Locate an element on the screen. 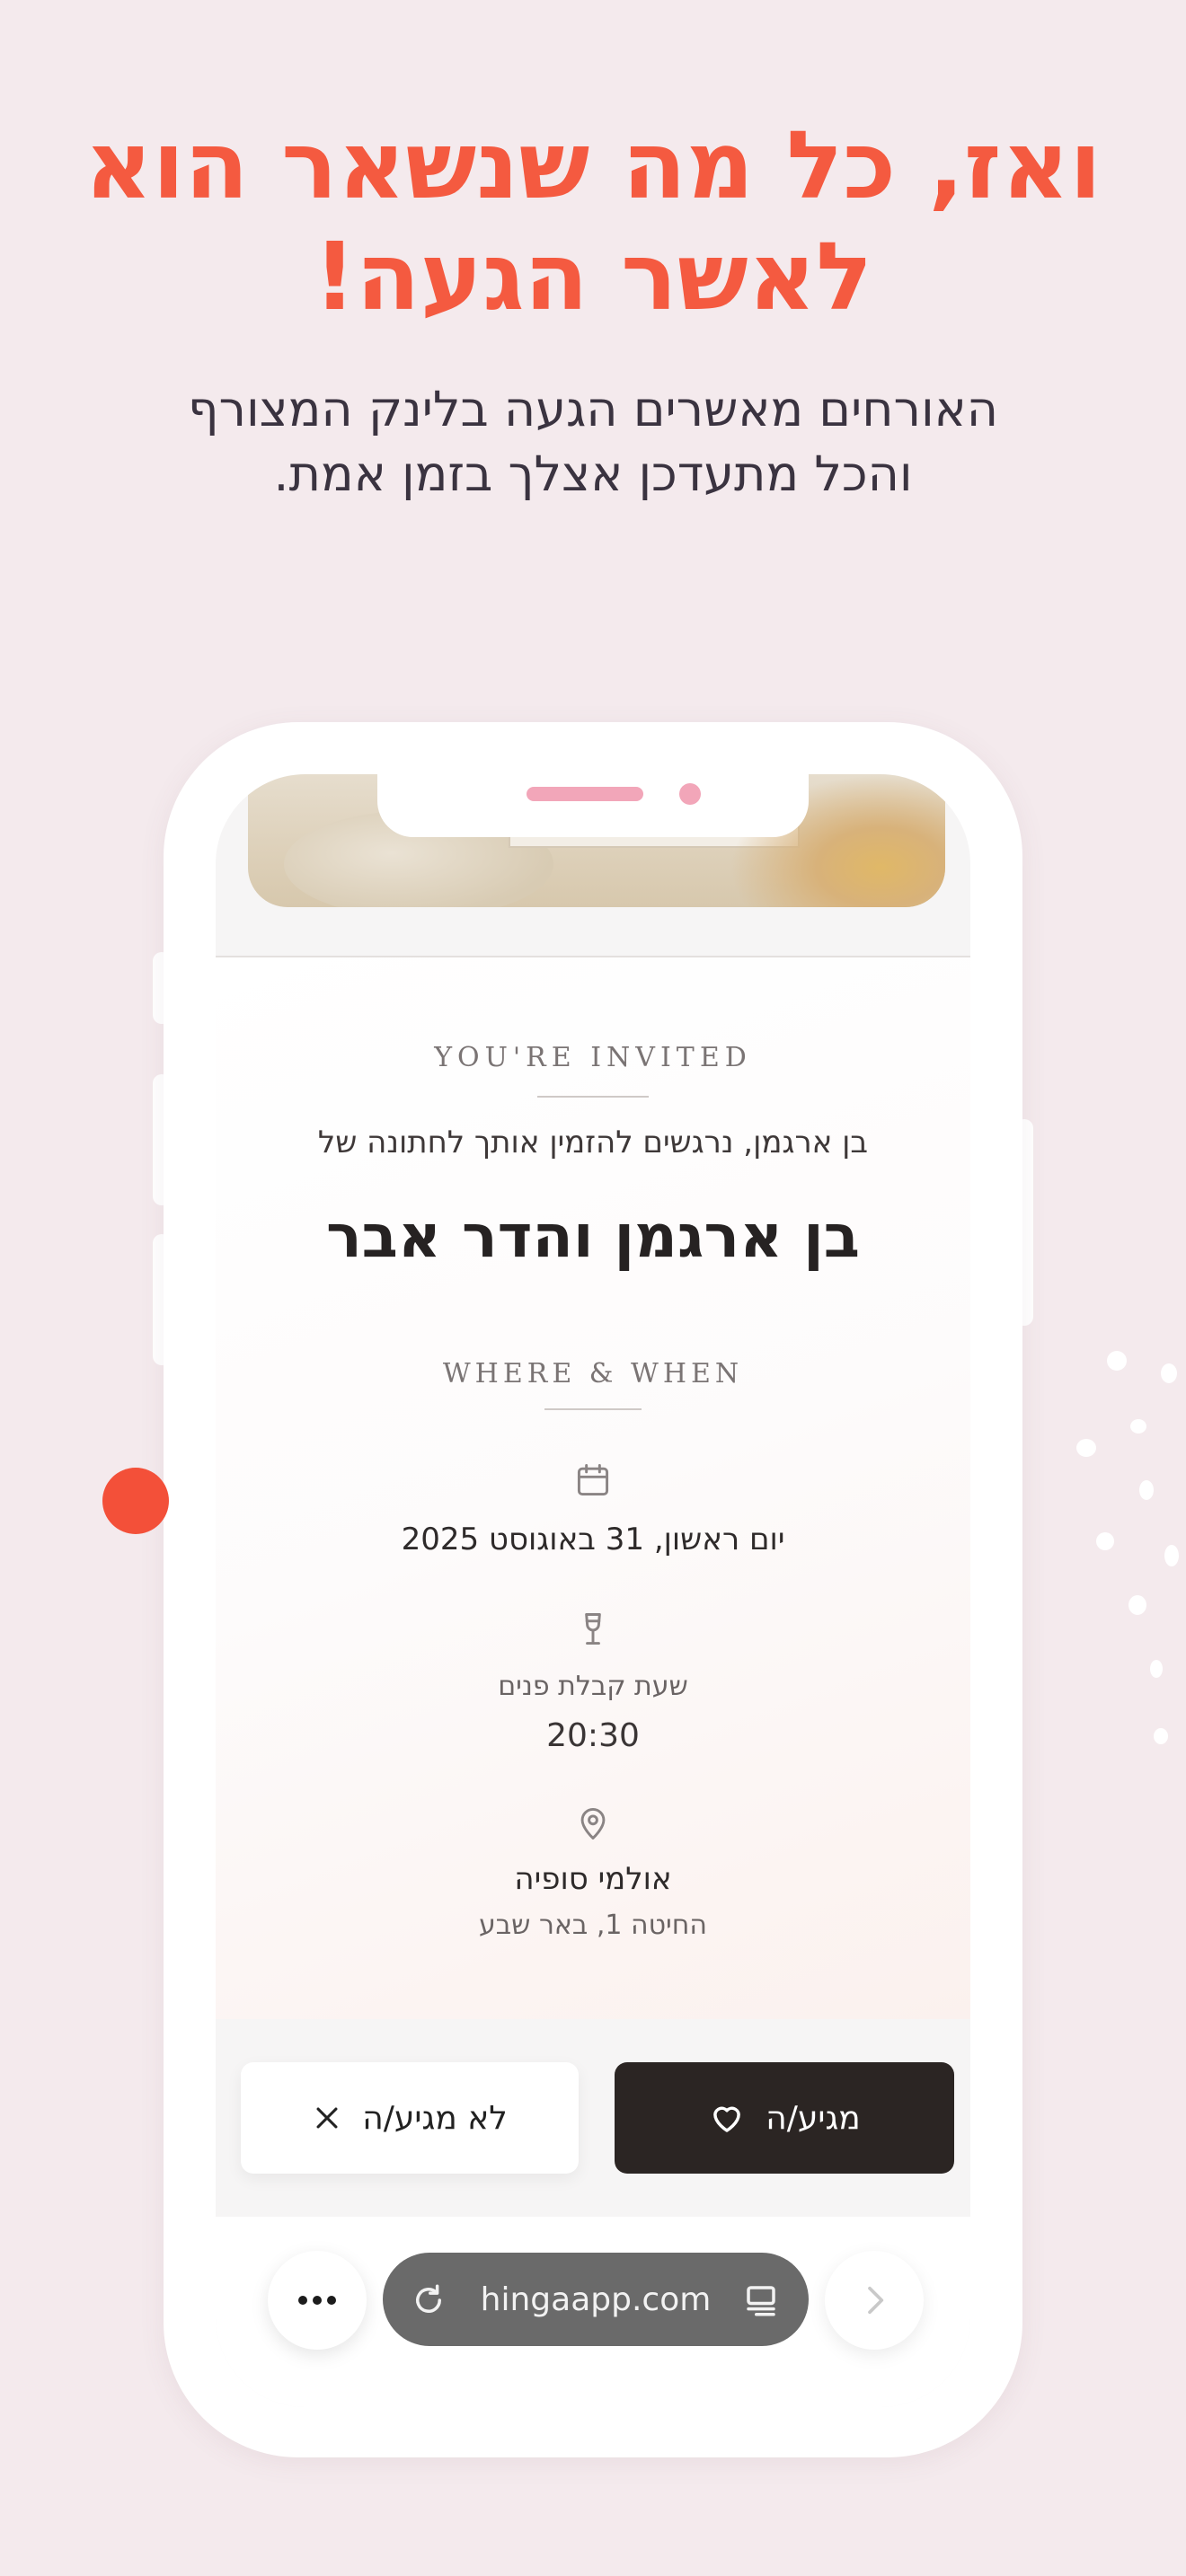 This screenshot has width=1186, height=2576. more-icon is located at coordinates (317, 2300).